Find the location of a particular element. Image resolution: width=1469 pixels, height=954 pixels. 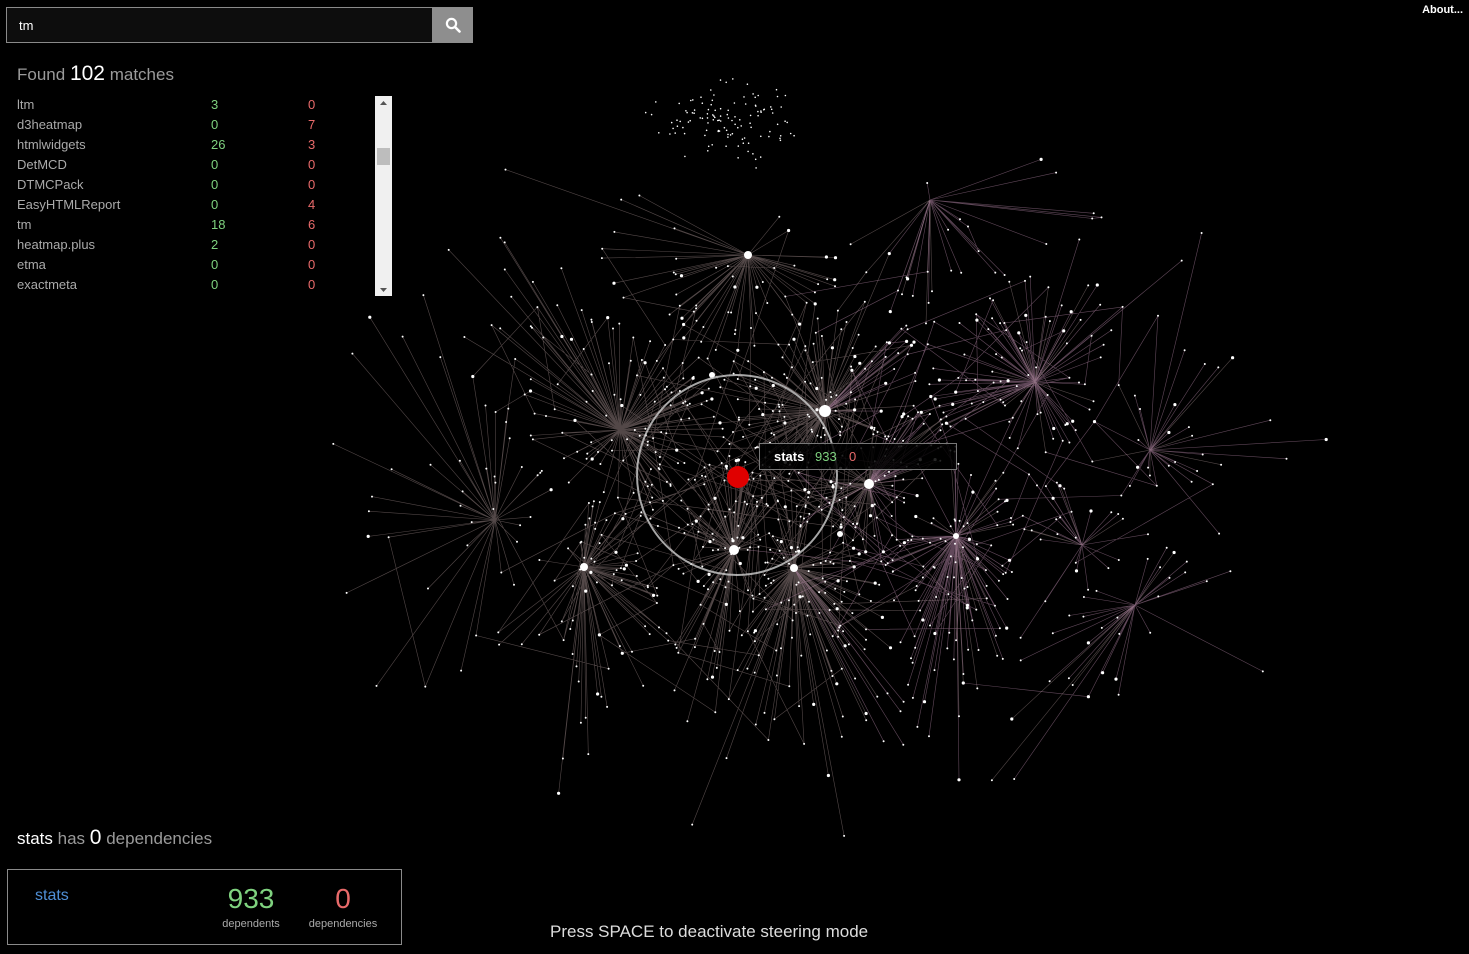

result-dependents: 18 is located at coordinates (218, 224).